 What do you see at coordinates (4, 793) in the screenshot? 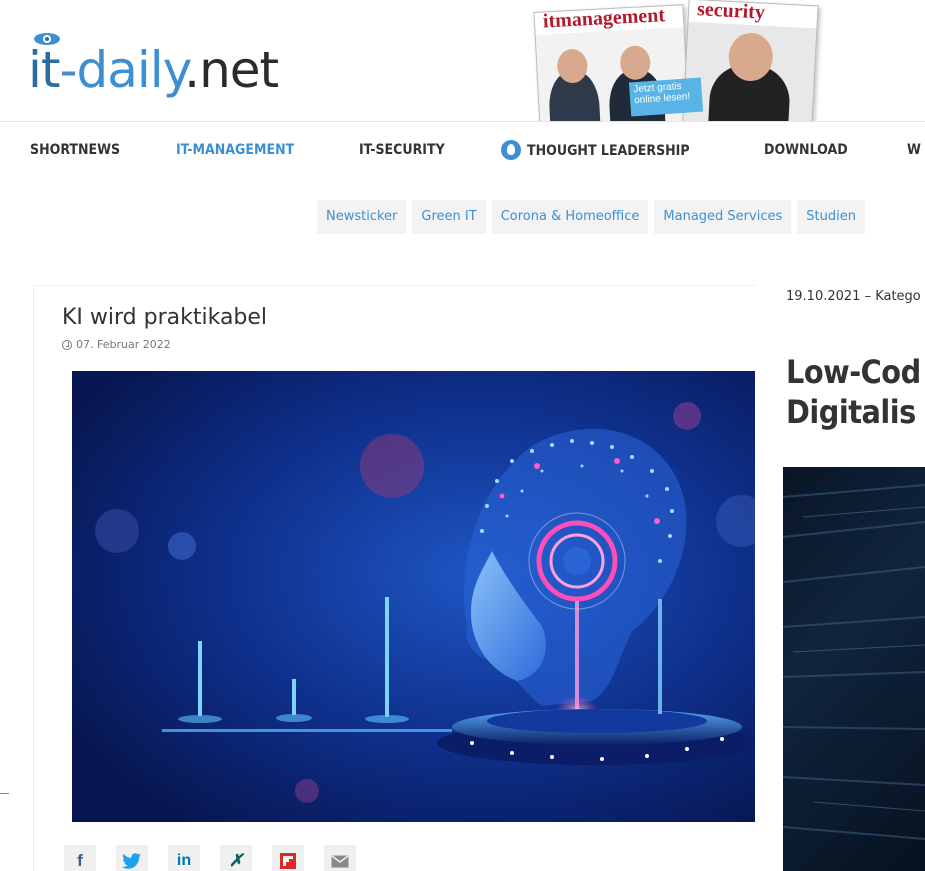
I see `page-edge-divider` at bounding box center [4, 793].